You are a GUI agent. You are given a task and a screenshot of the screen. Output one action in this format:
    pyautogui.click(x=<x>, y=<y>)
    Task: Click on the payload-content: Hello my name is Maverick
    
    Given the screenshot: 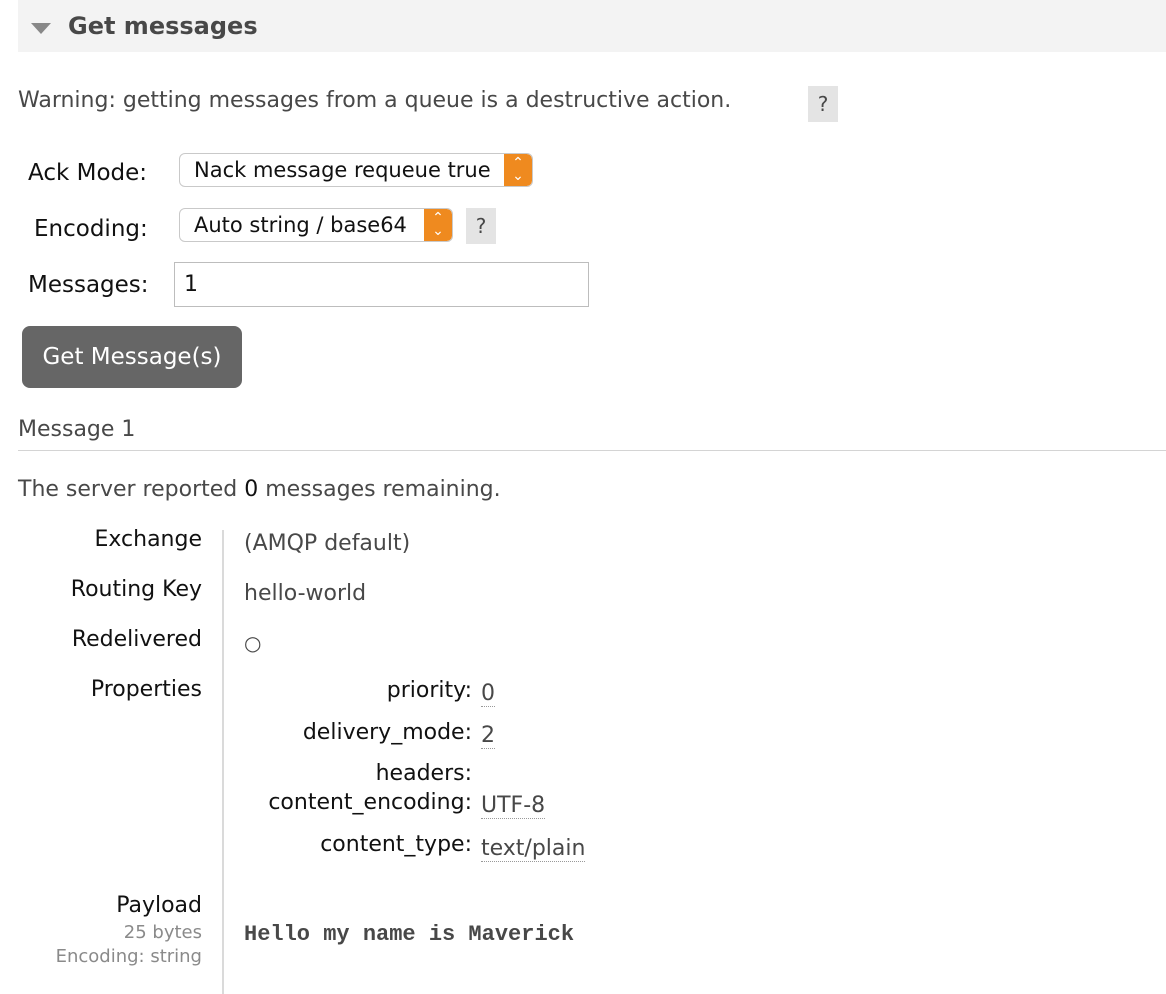 What is the action you would take?
    pyautogui.click(x=409, y=934)
    